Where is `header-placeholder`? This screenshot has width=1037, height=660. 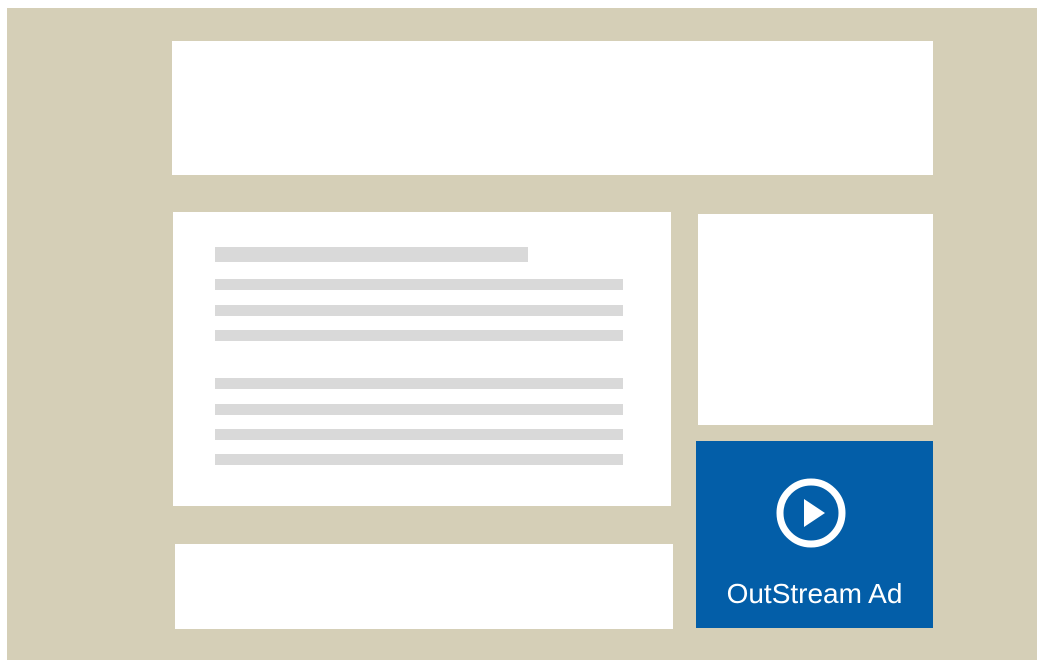
header-placeholder is located at coordinates (552, 108).